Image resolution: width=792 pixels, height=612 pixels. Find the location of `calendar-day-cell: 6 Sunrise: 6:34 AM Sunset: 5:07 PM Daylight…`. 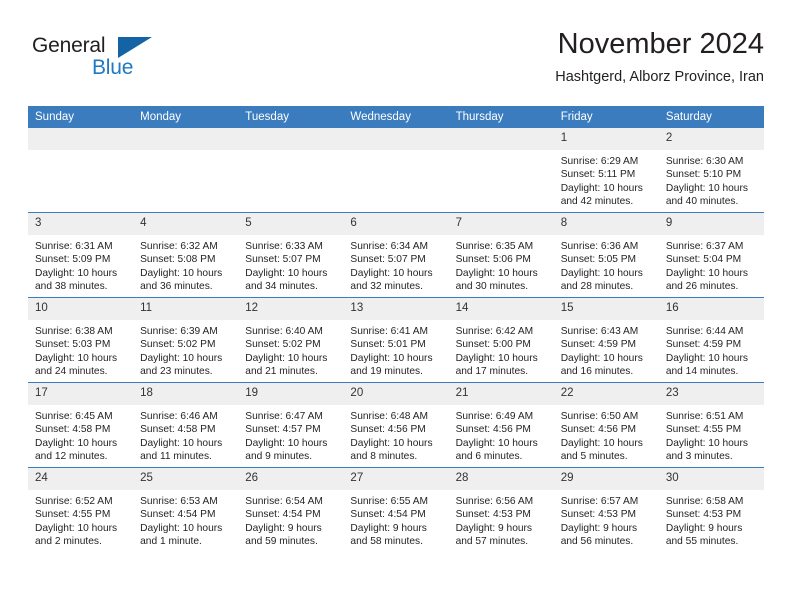

calendar-day-cell: 6 Sunrise: 6:34 AM Sunset: 5:07 PM Daylight… is located at coordinates (396, 255).